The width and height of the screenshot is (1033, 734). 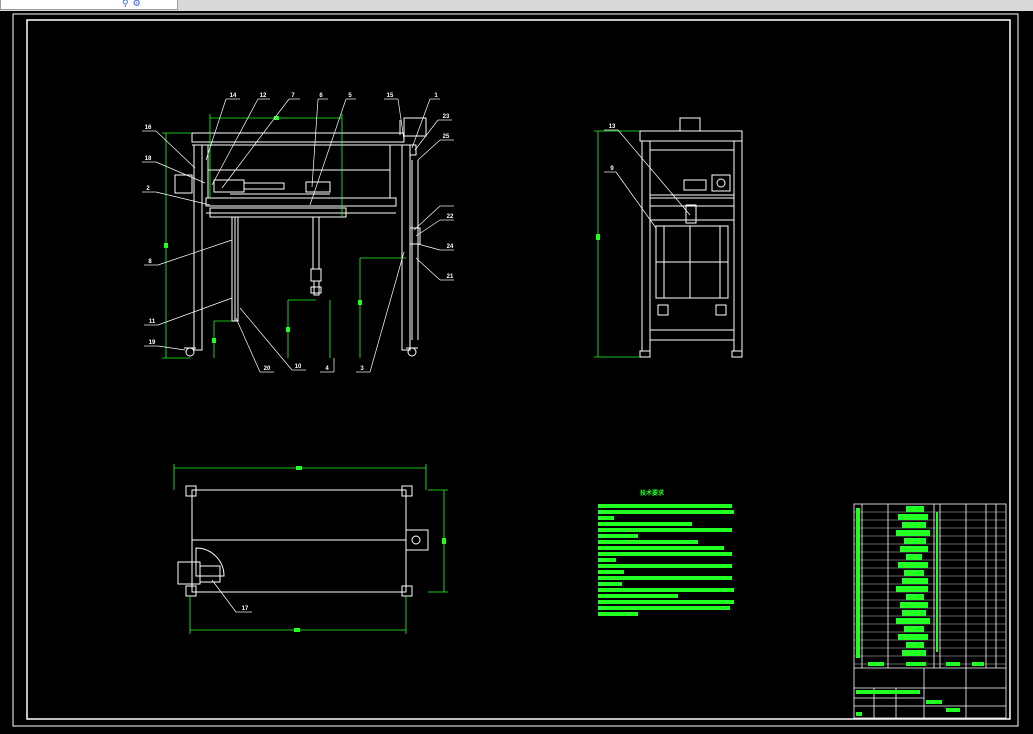 I want to click on front-part-label-15: 15, so click(x=390, y=96).